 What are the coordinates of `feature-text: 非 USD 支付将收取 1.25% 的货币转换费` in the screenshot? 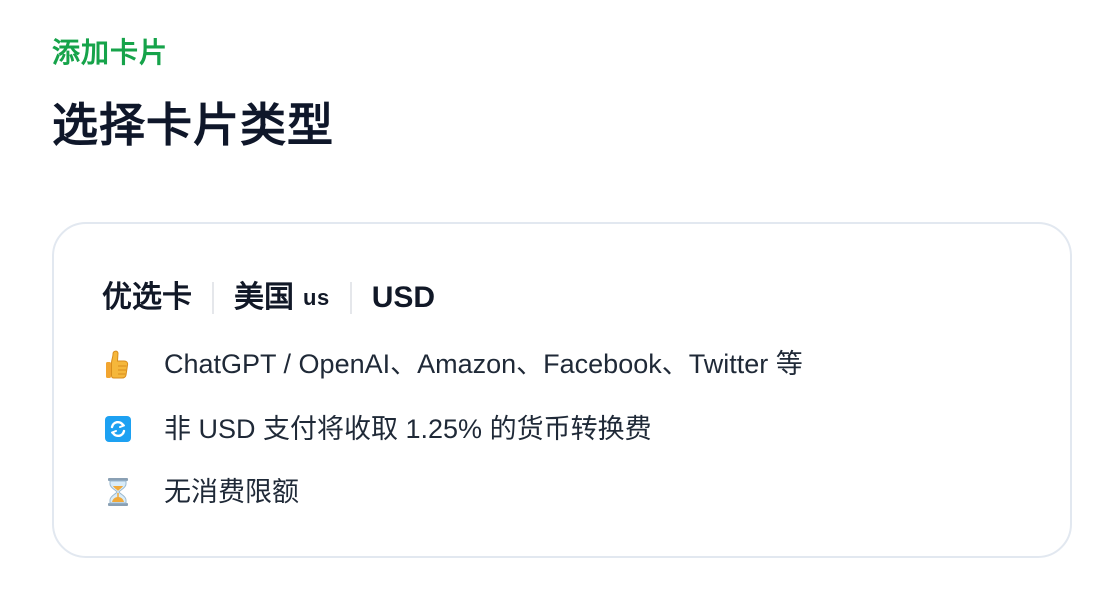 It's located at (408, 429).